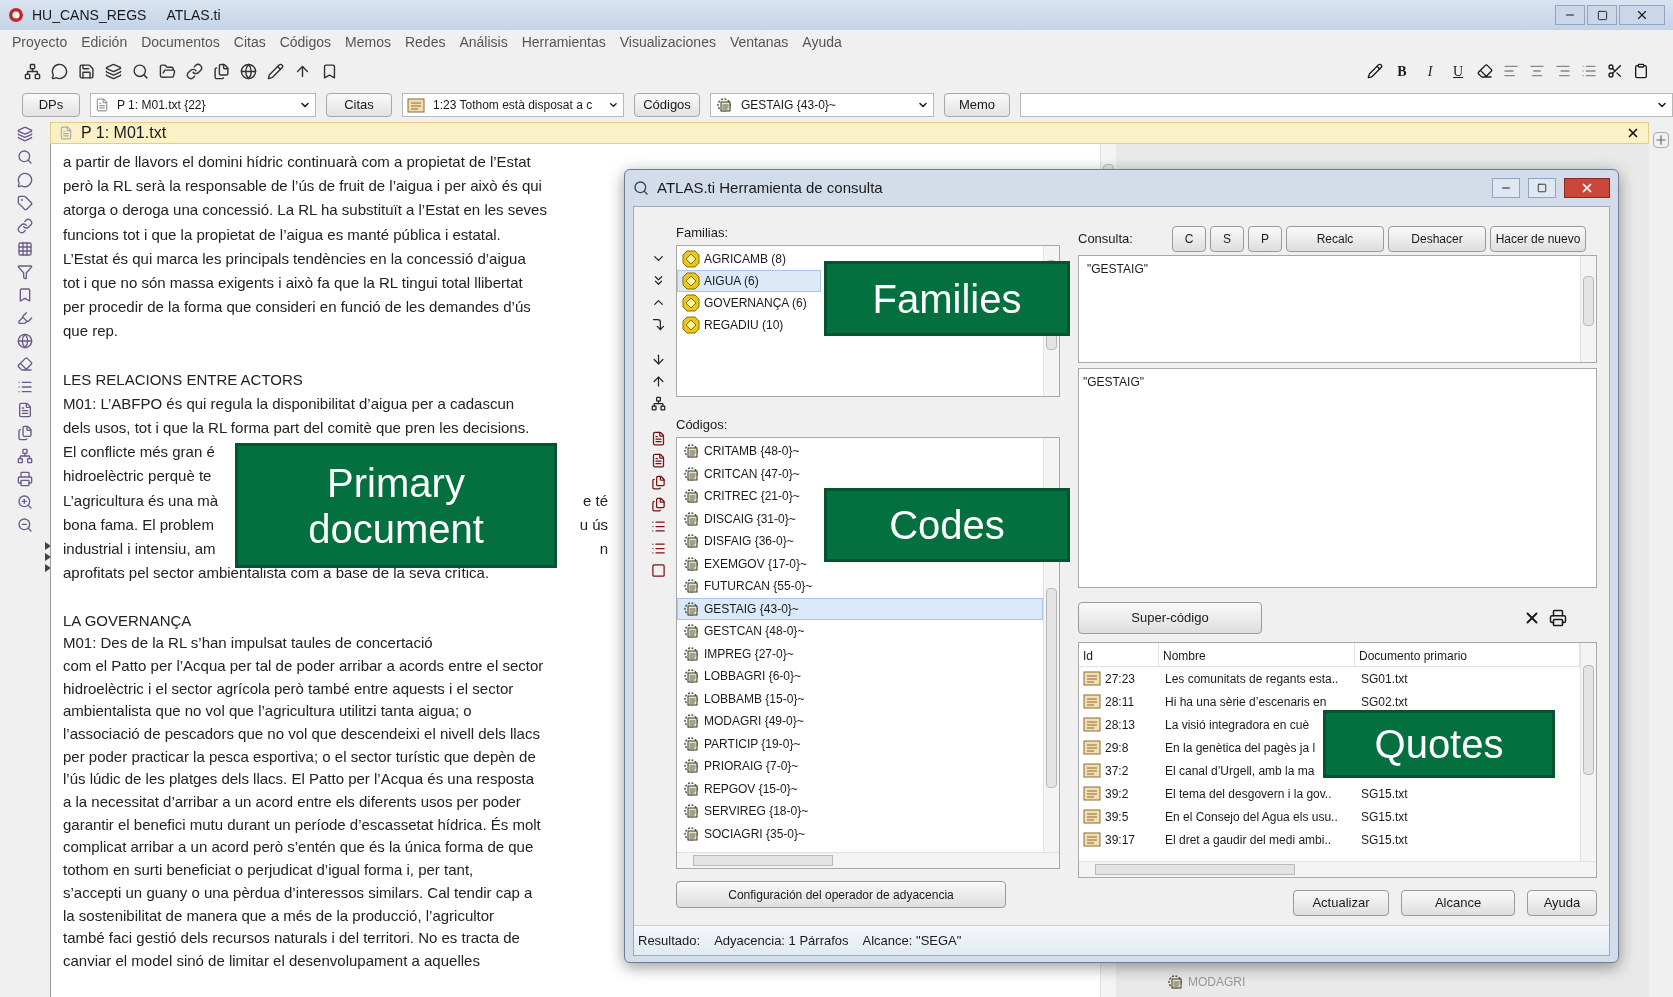  What do you see at coordinates (1227, 239) in the screenshot?
I see `query-button: S` at bounding box center [1227, 239].